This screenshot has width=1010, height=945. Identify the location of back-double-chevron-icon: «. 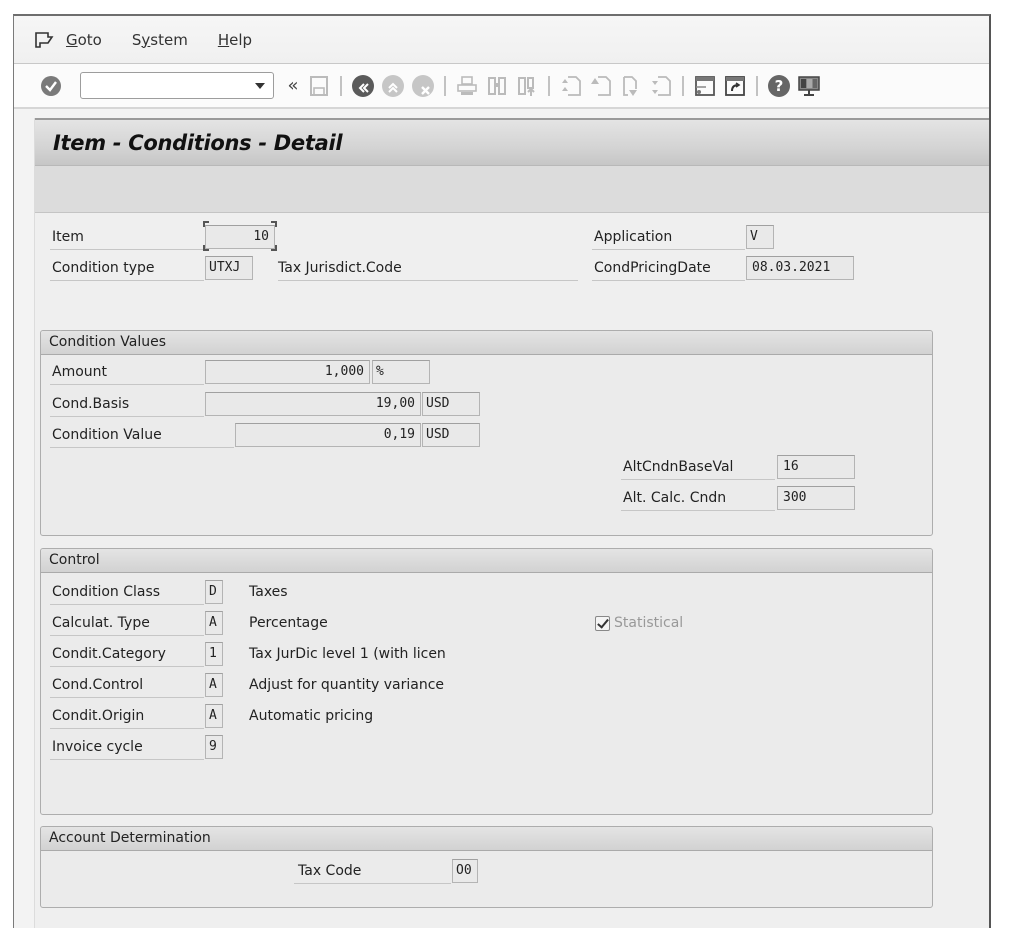
(293, 86).